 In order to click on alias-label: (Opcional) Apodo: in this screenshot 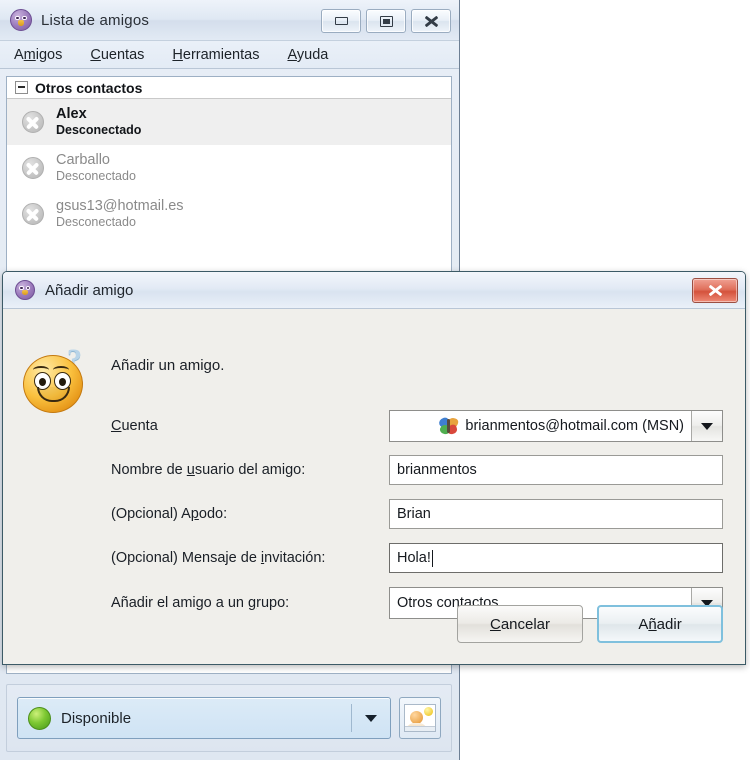, I will do `click(169, 514)`.